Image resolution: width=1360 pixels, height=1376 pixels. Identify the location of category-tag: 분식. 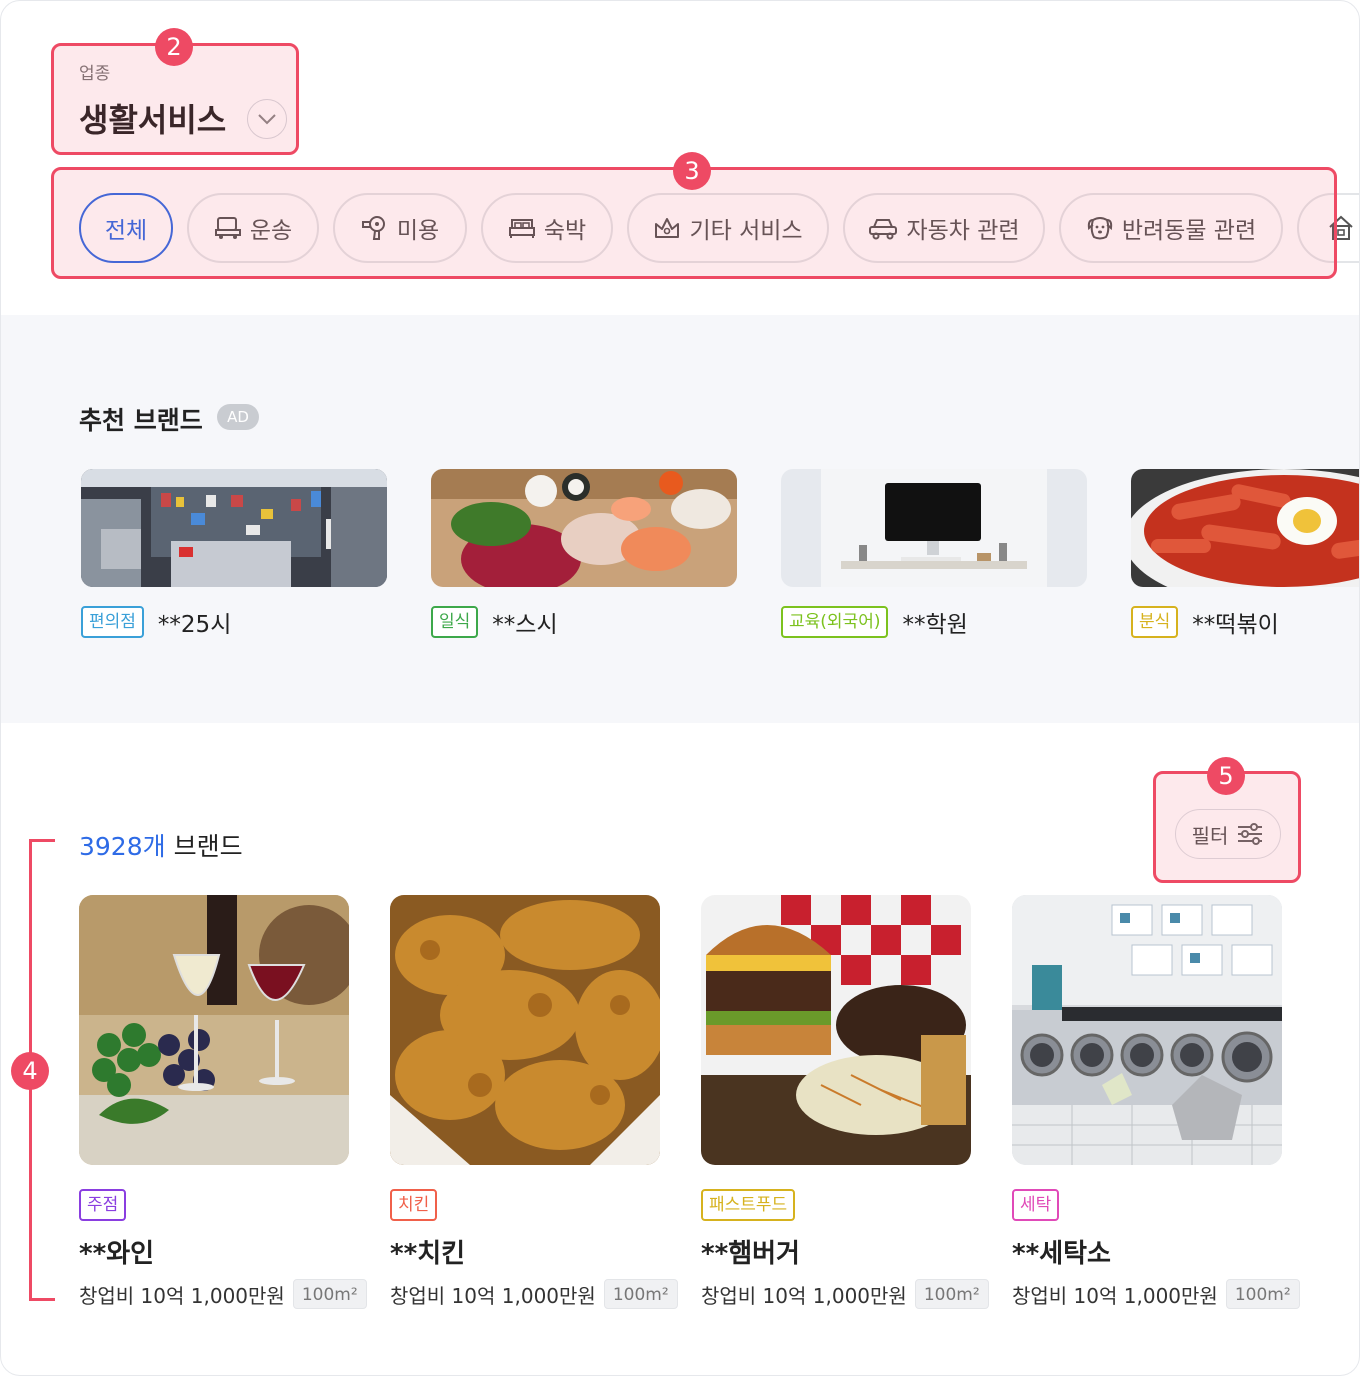
(1155, 622).